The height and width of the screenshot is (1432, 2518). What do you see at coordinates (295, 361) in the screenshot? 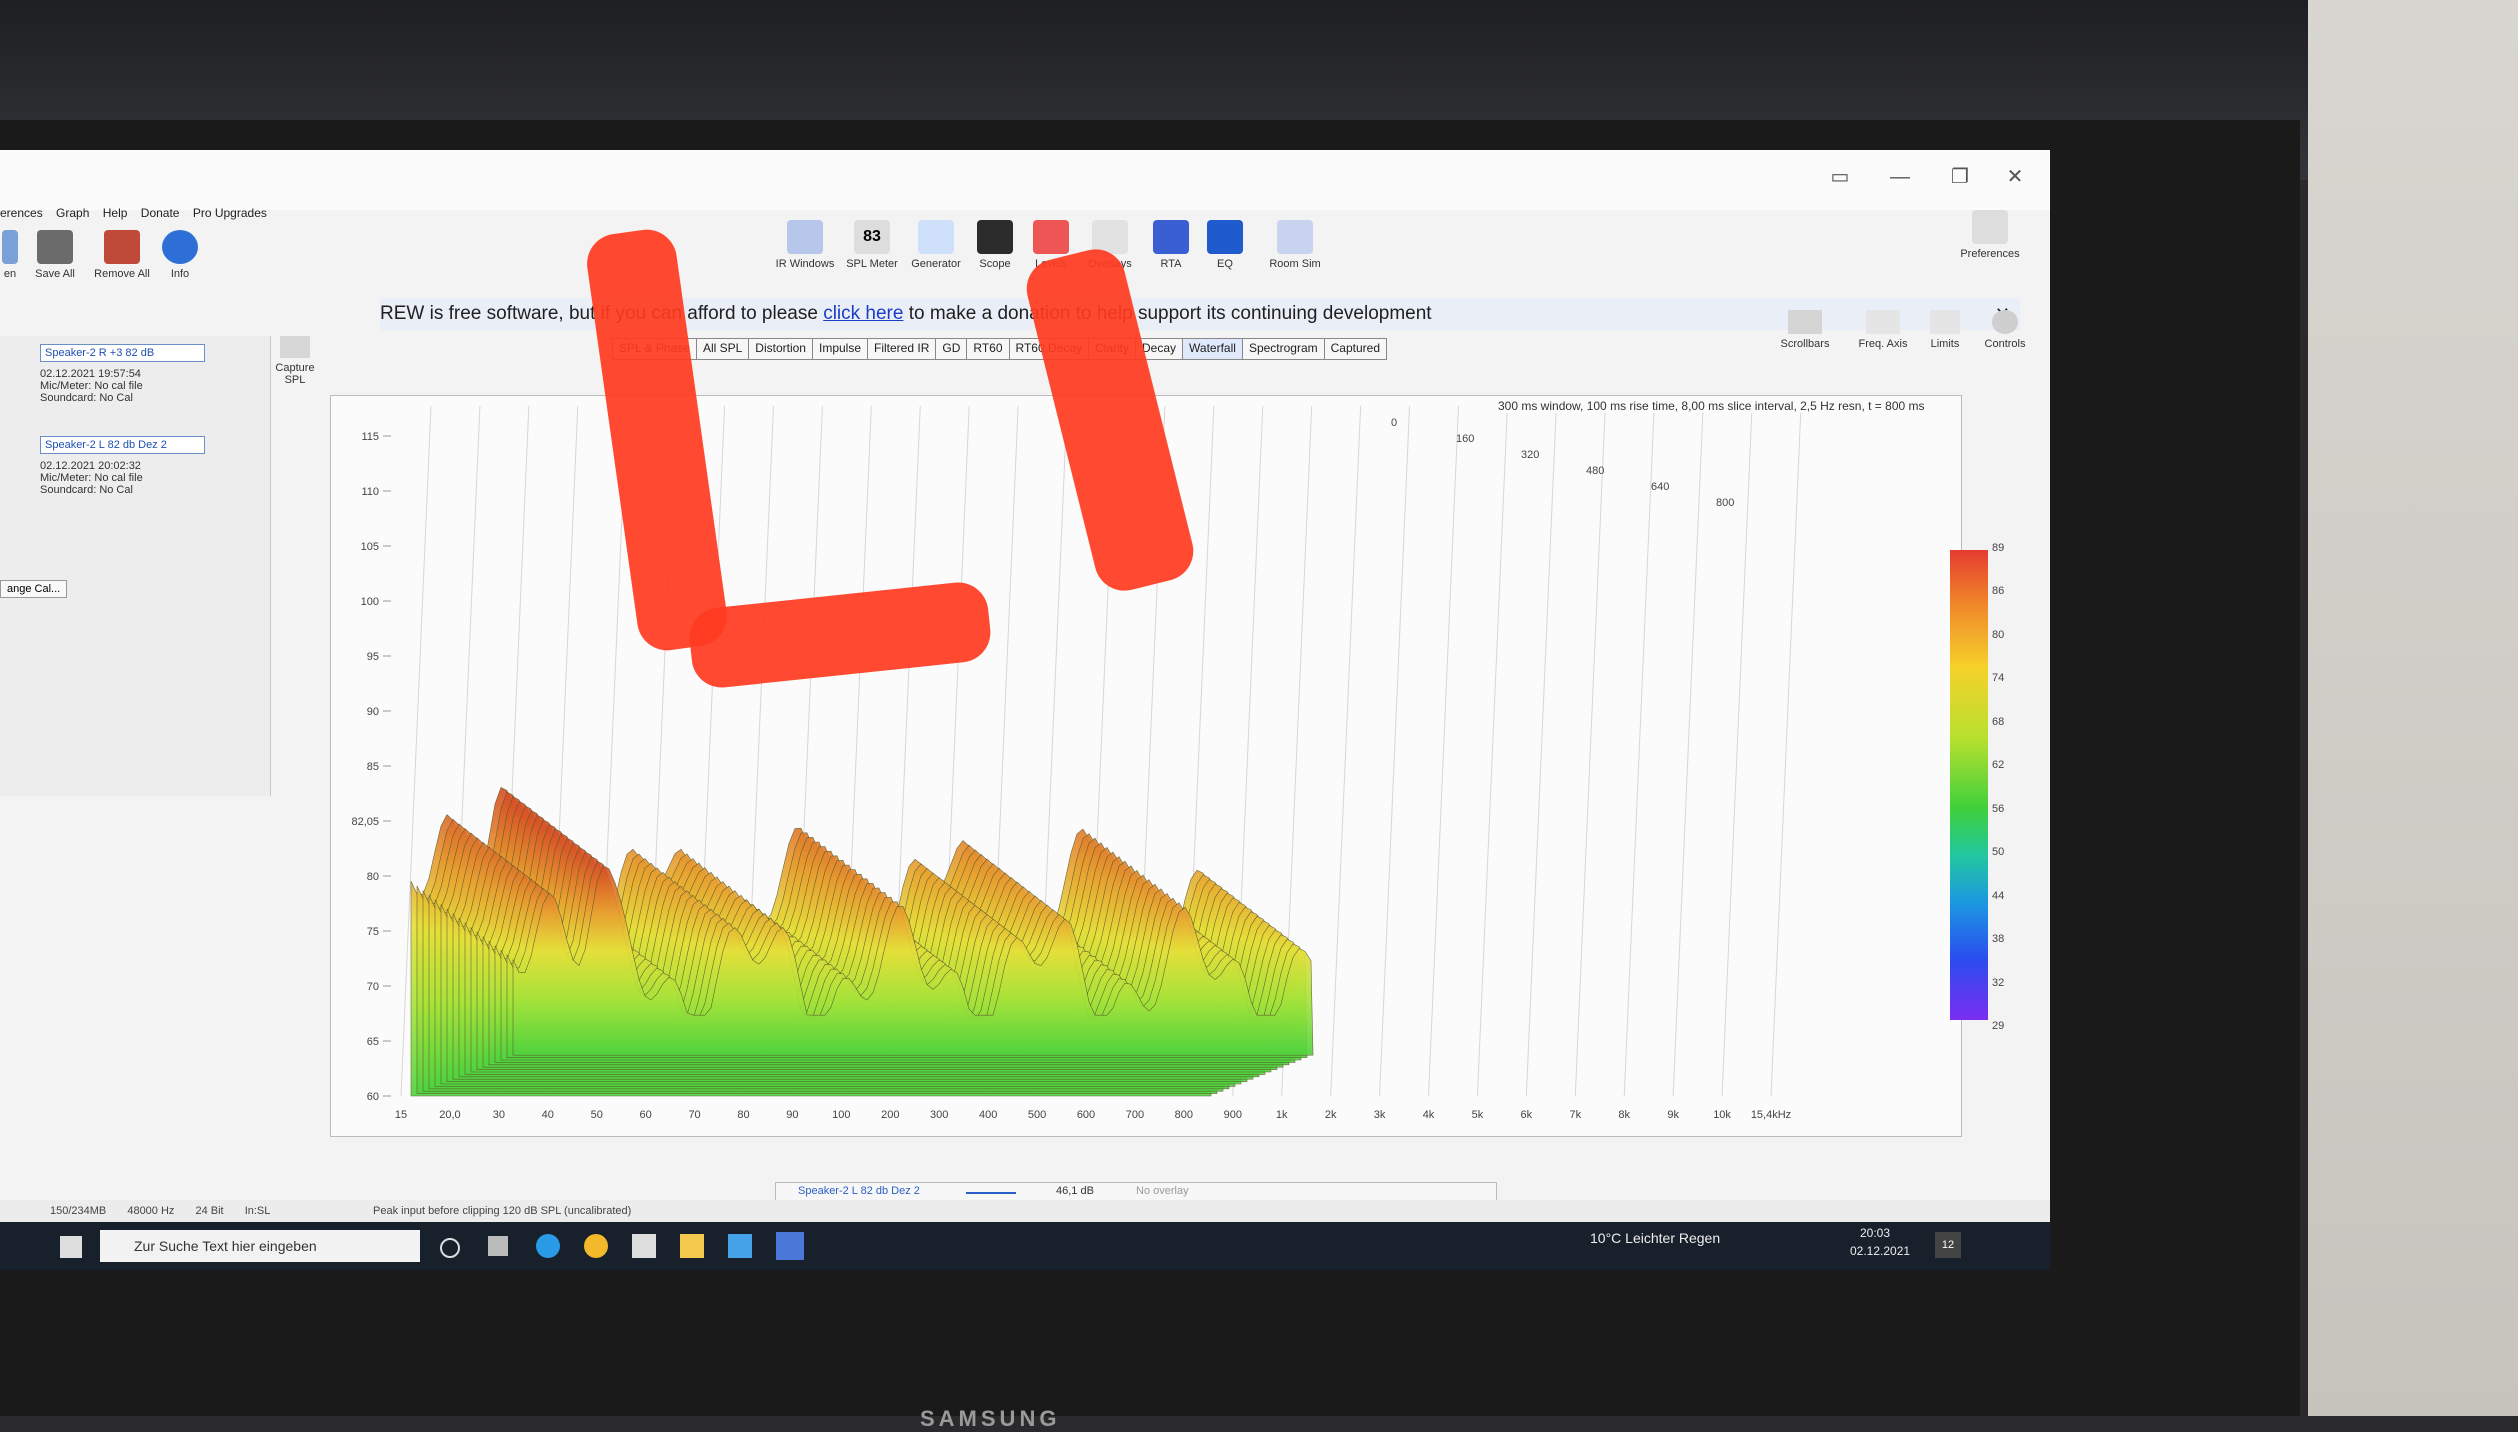
I see `capture-button: Capture SPL` at bounding box center [295, 361].